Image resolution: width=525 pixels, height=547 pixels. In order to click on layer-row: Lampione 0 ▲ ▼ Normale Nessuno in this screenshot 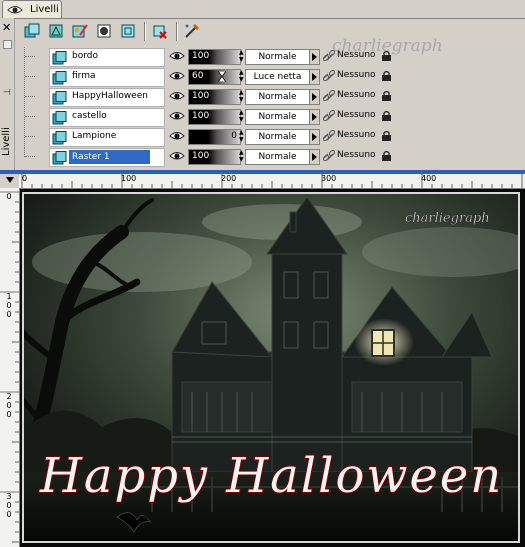, I will do `click(270, 137)`.